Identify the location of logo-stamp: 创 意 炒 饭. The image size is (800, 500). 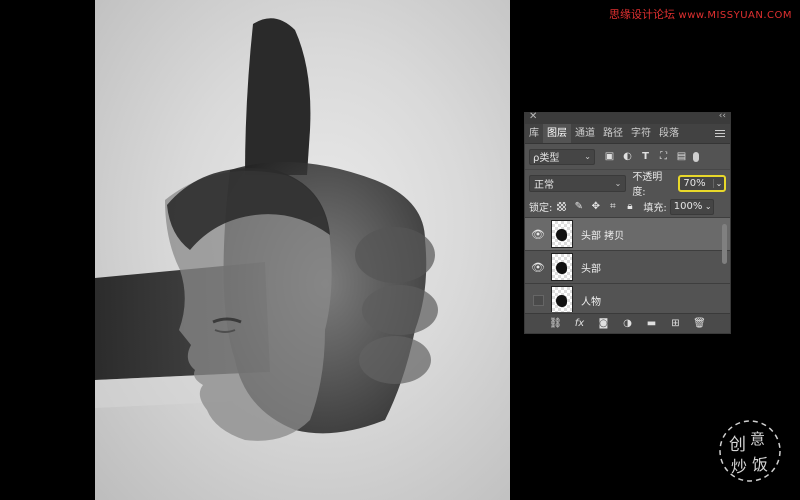
(750, 451).